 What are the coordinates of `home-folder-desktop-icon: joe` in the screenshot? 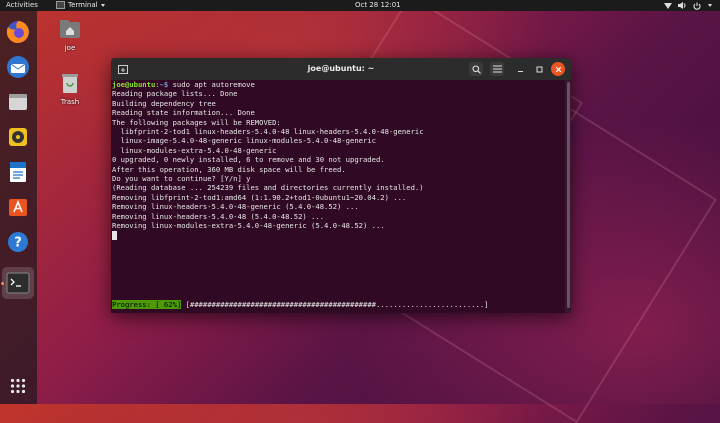 It's located at (70, 35).